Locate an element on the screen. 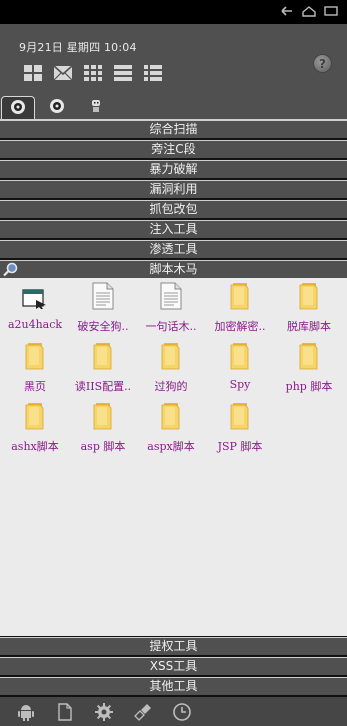  file-label: 加密解密.. is located at coordinates (240, 326).